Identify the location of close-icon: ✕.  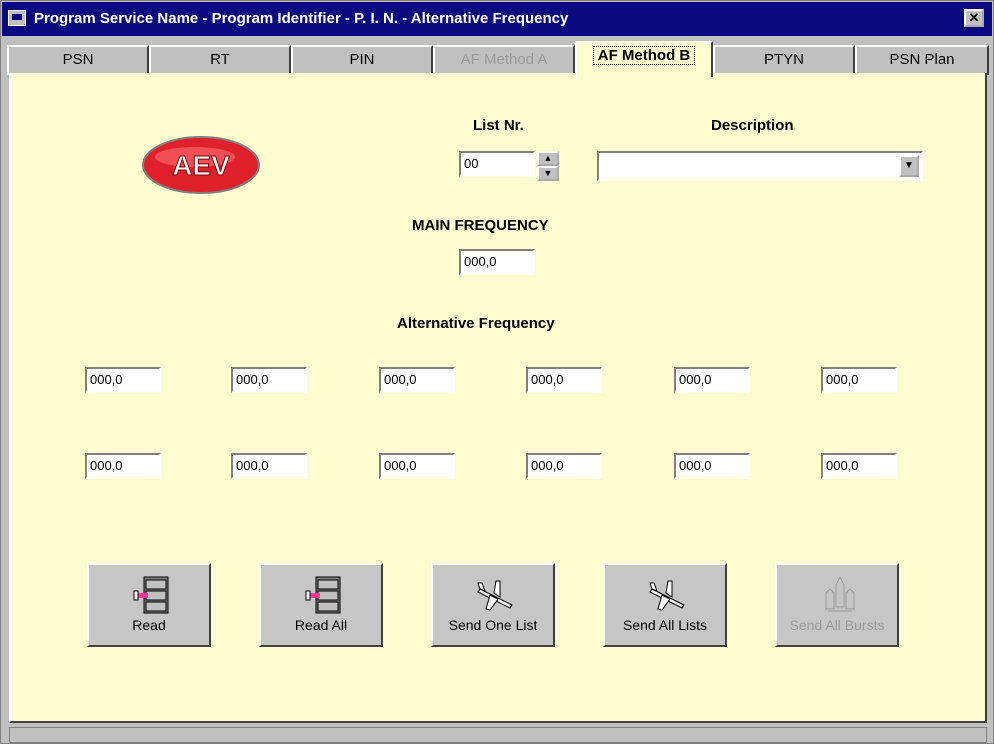
(974, 17).